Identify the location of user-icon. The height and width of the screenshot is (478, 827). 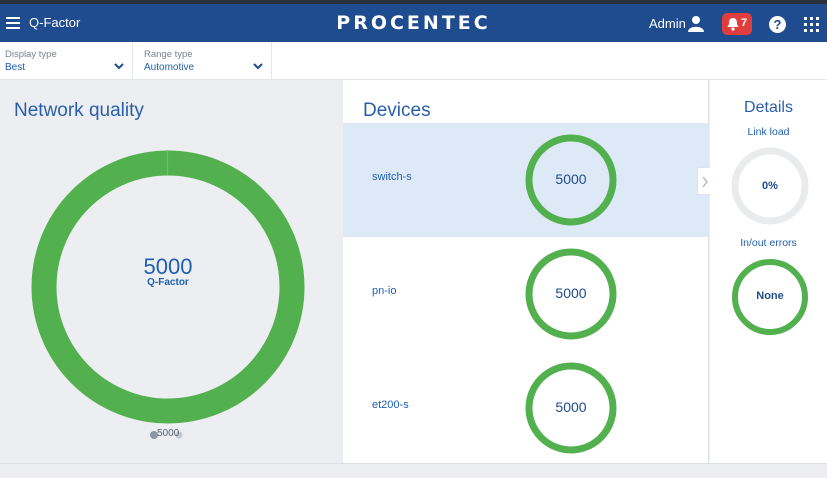
(696, 23).